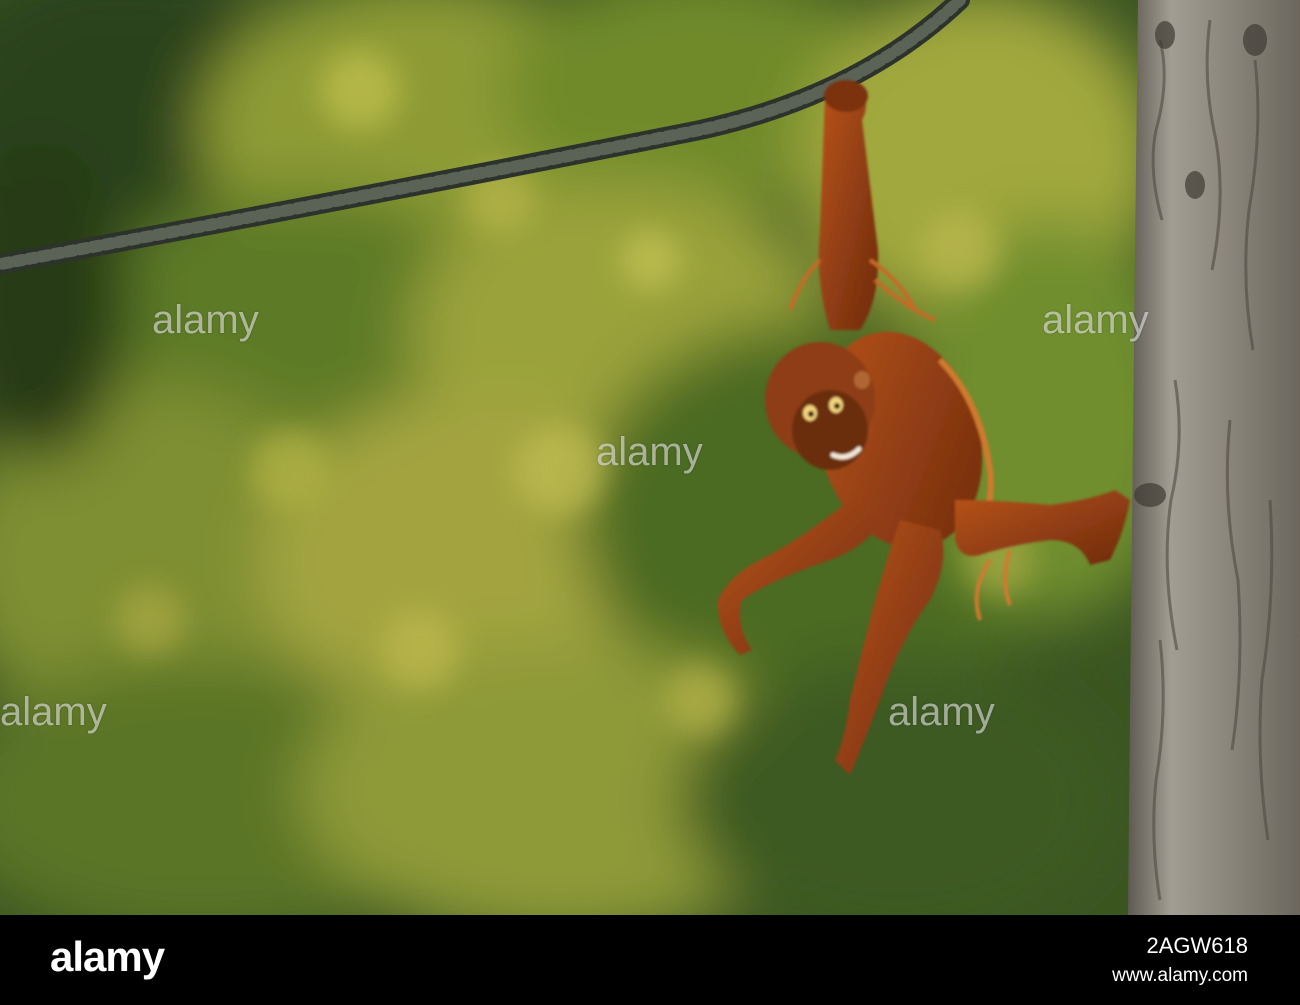  Describe the element at coordinates (1180, 975) in the screenshot. I see `site-url: www.alamy.com` at that location.